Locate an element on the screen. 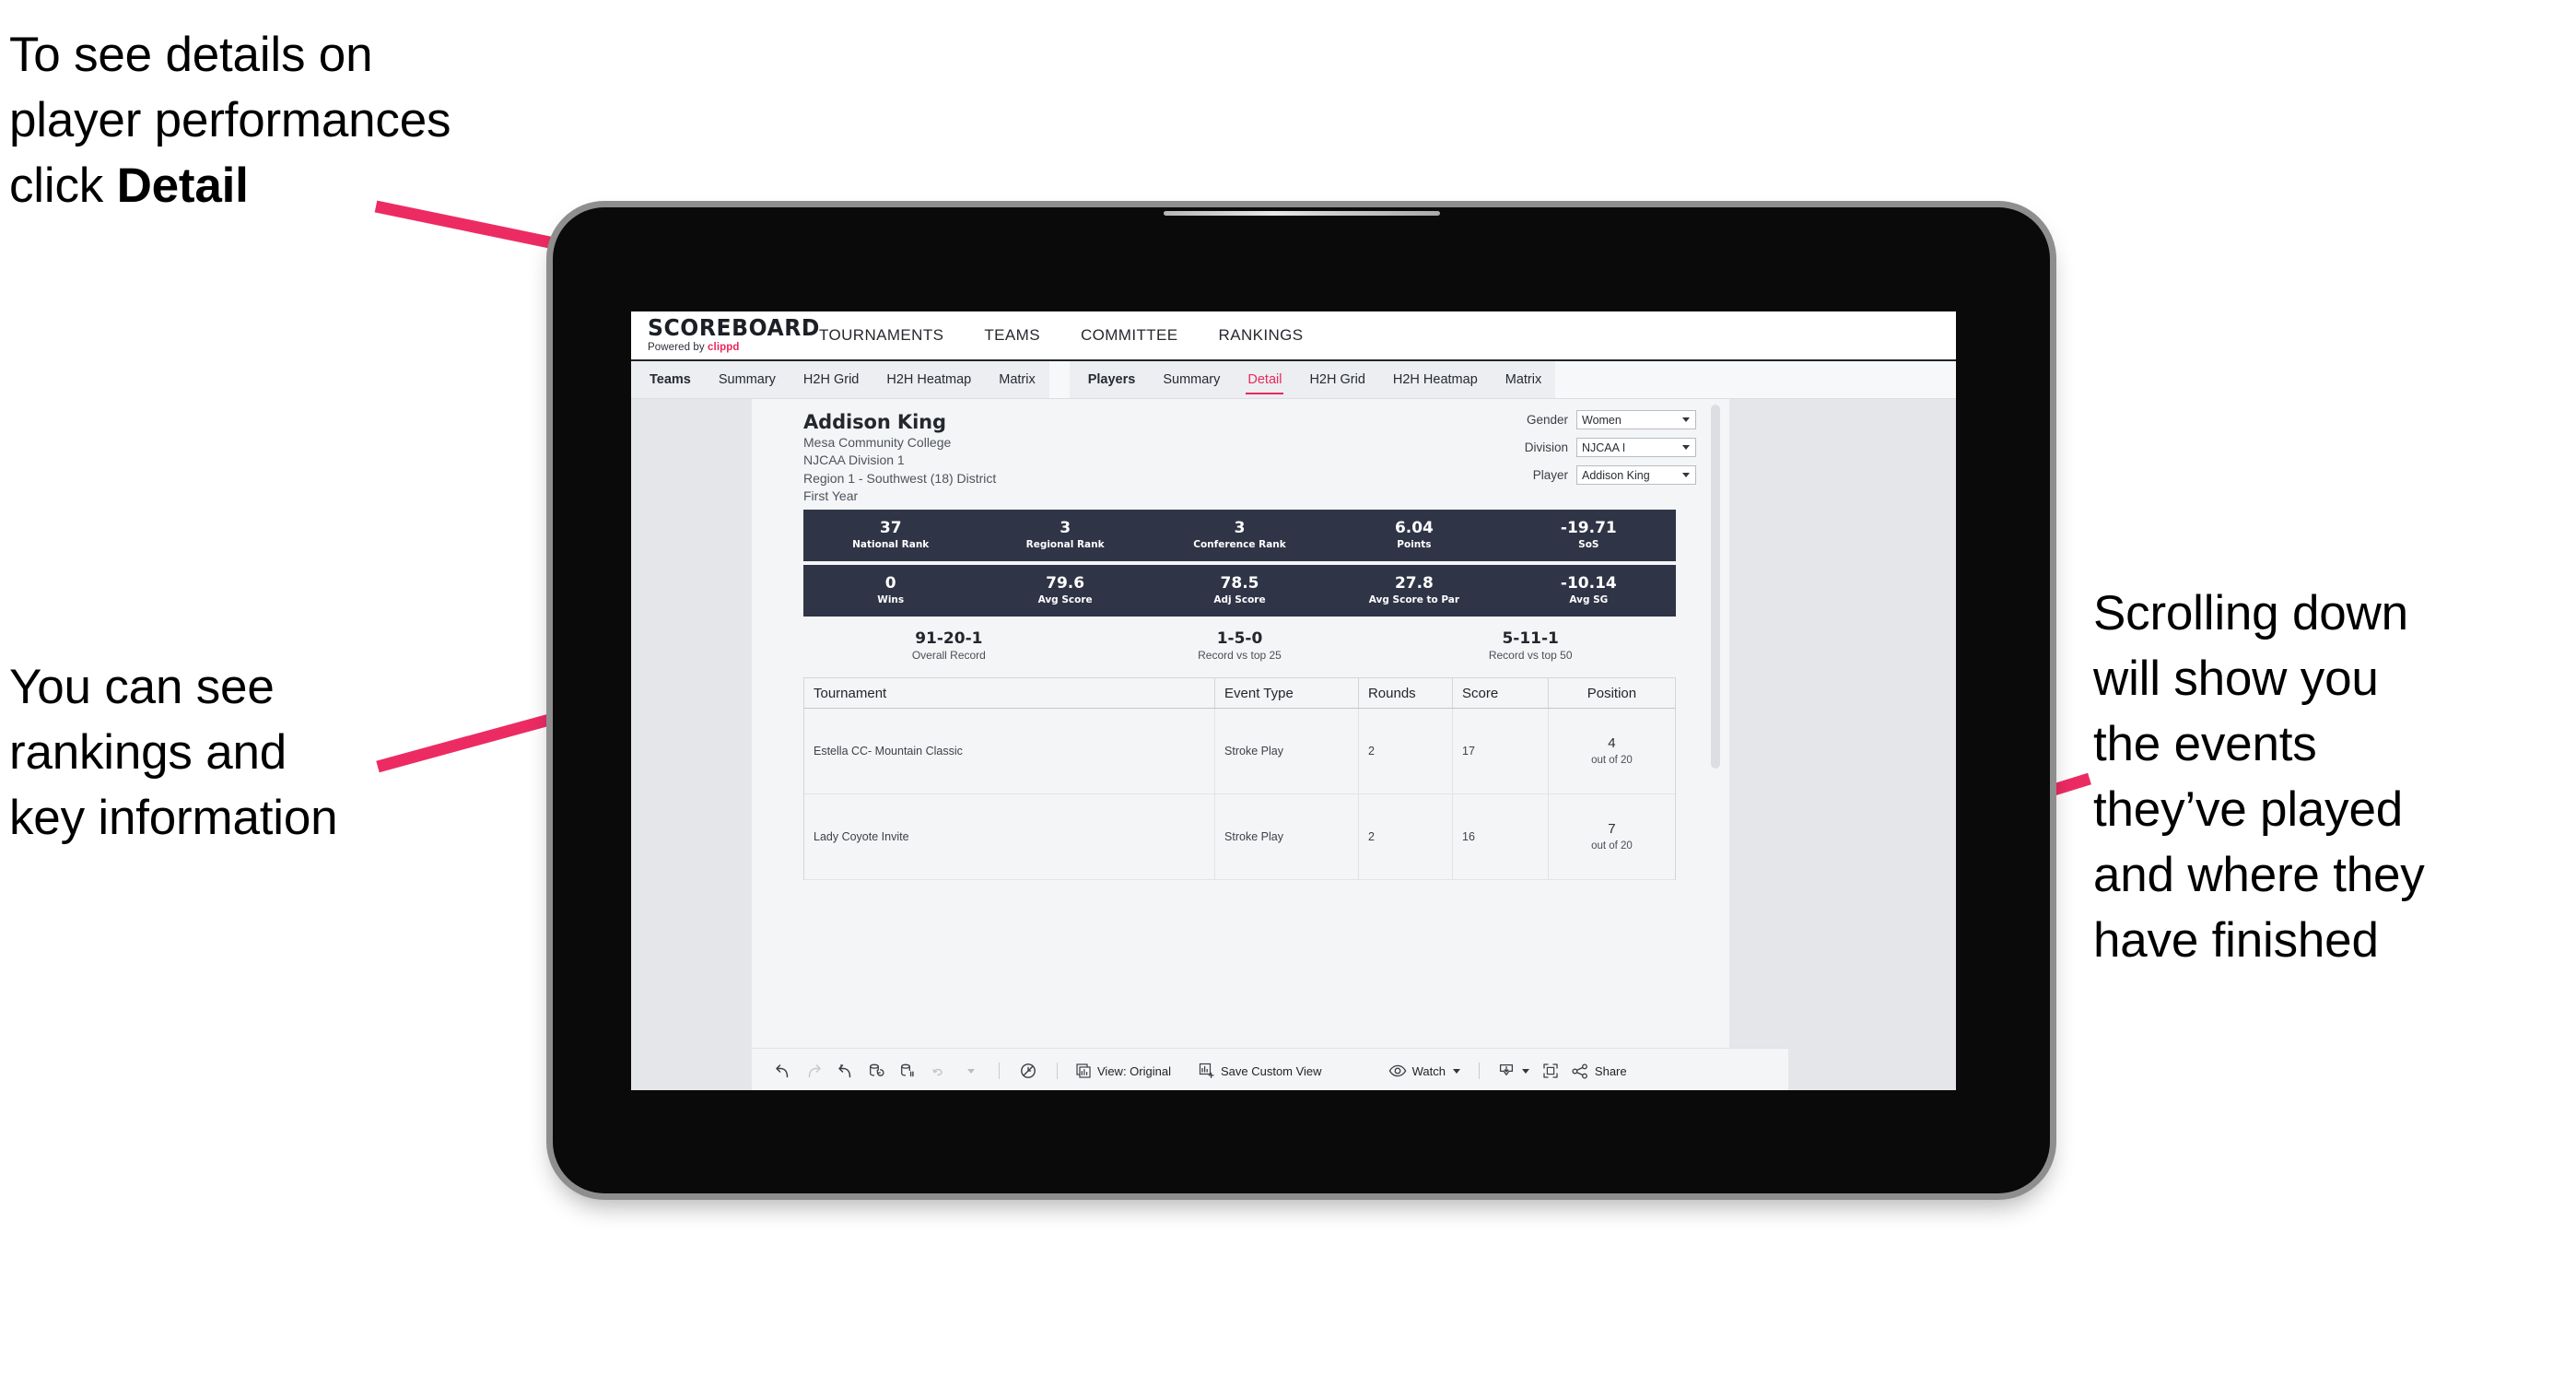 The height and width of the screenshot is (1386, 2576). stat-label: SoS is located at coordinates (1588, 545).